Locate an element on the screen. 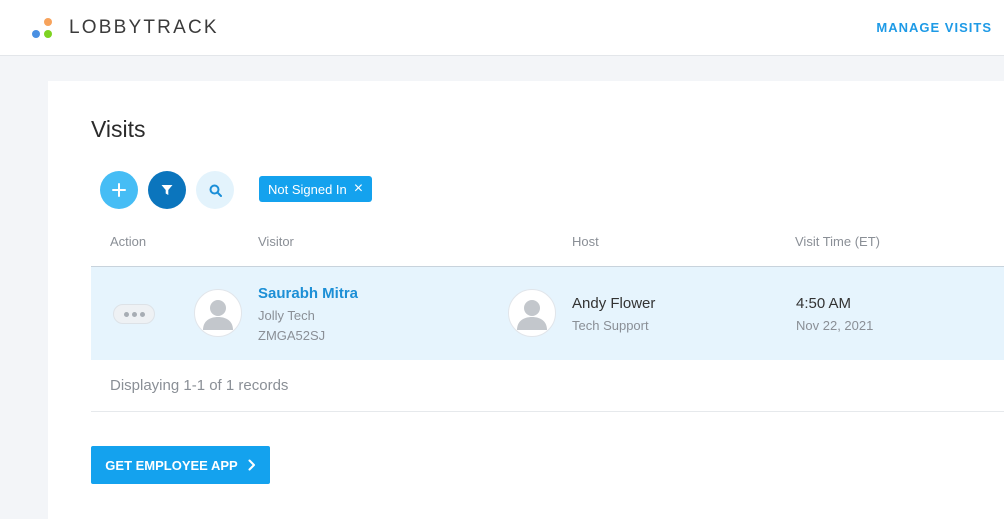 The image size is (1004, 519). visitor-name-link: Saurabh Mitra is located at coordinates (308, 293).